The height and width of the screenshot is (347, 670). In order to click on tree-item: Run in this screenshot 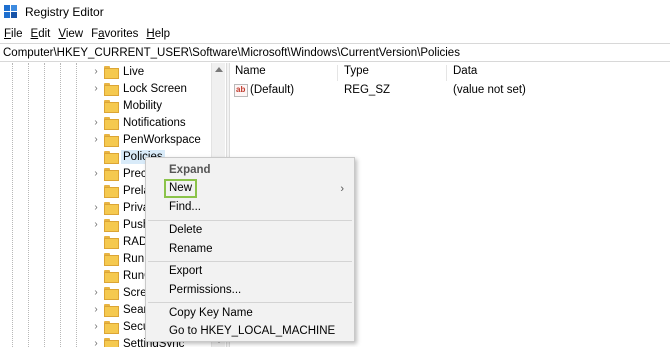, I will do `click(119, 258)`.